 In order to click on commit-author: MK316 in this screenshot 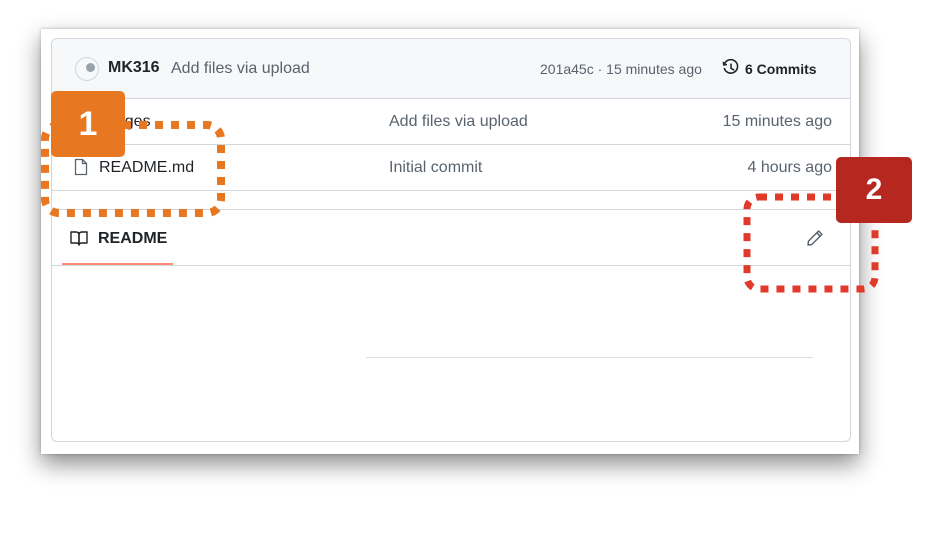, I will do `click(134, 68)`.